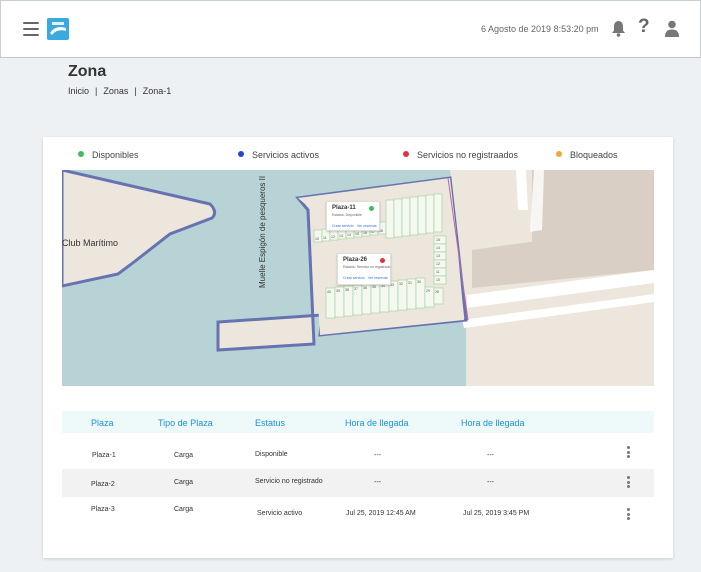 The width and height of the screenshot is (701, 572). What do you see at coordinates (493, 423) in the screenshot?
I see `col-hora-llegada-2: Hora de llegada` at bounding box center [493, 423].